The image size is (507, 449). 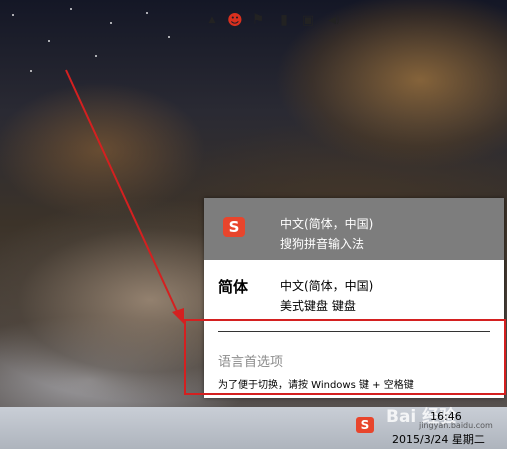 What do you see at coordinates (235, 20) in the screenshot?
I see `qq-icon: ☻` at bounding box center [235, 20].